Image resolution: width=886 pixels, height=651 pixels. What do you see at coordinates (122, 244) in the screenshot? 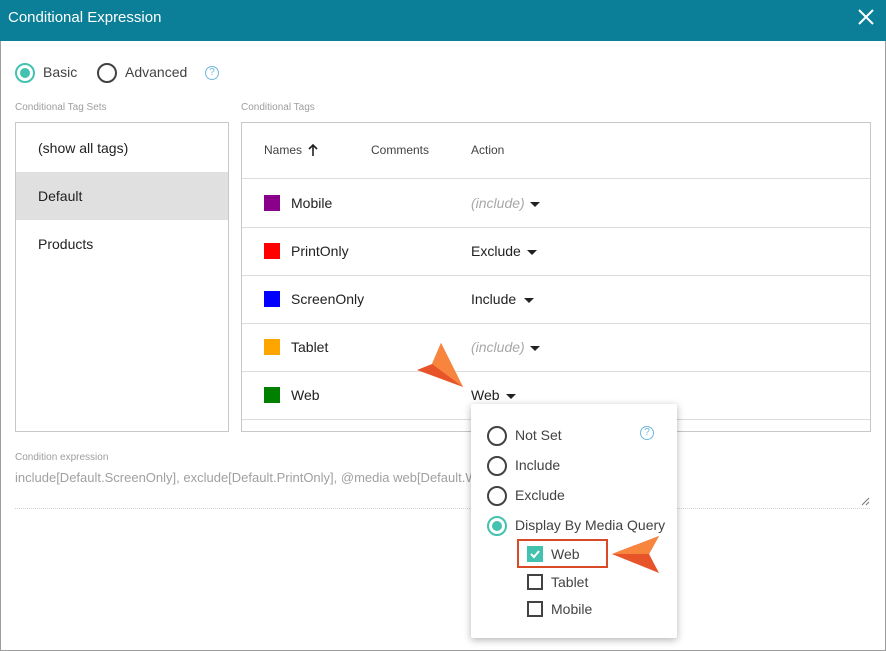
I see `tag-set-item-products: Products` at bounding box center [122, 244].